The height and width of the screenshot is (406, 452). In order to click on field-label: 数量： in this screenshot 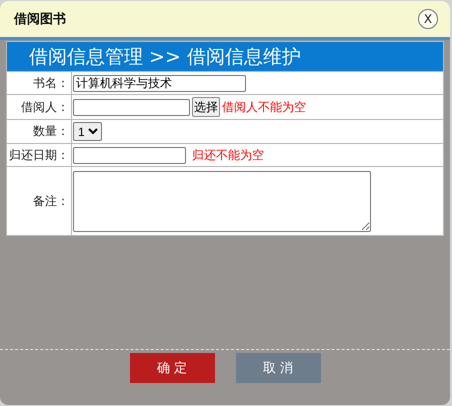, I will do `click(39, 131)`.